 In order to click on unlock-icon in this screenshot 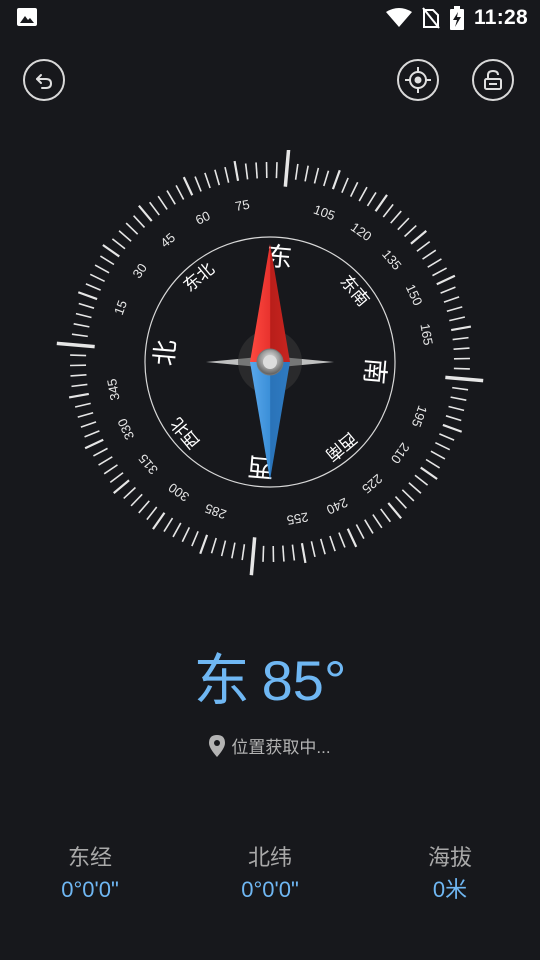, I will do `click(493, 79)`.